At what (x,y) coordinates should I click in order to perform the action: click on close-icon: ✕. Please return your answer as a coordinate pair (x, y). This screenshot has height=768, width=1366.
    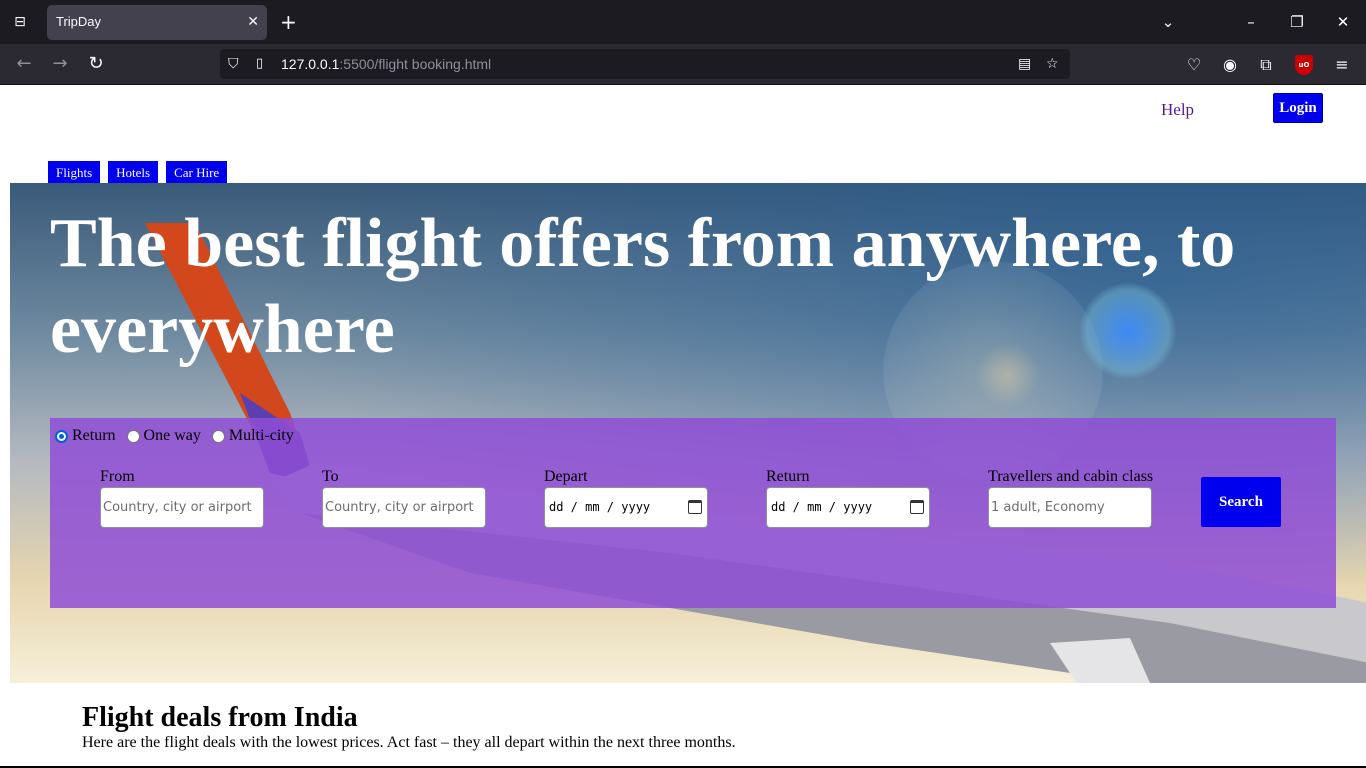
    Looking at the image, I should click on (253, 22).